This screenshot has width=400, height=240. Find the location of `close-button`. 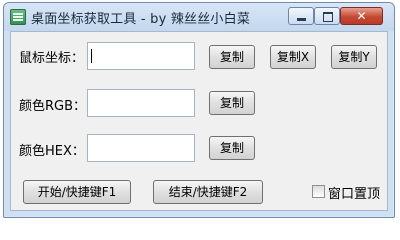

close-button is located at coordinates (361, 16).